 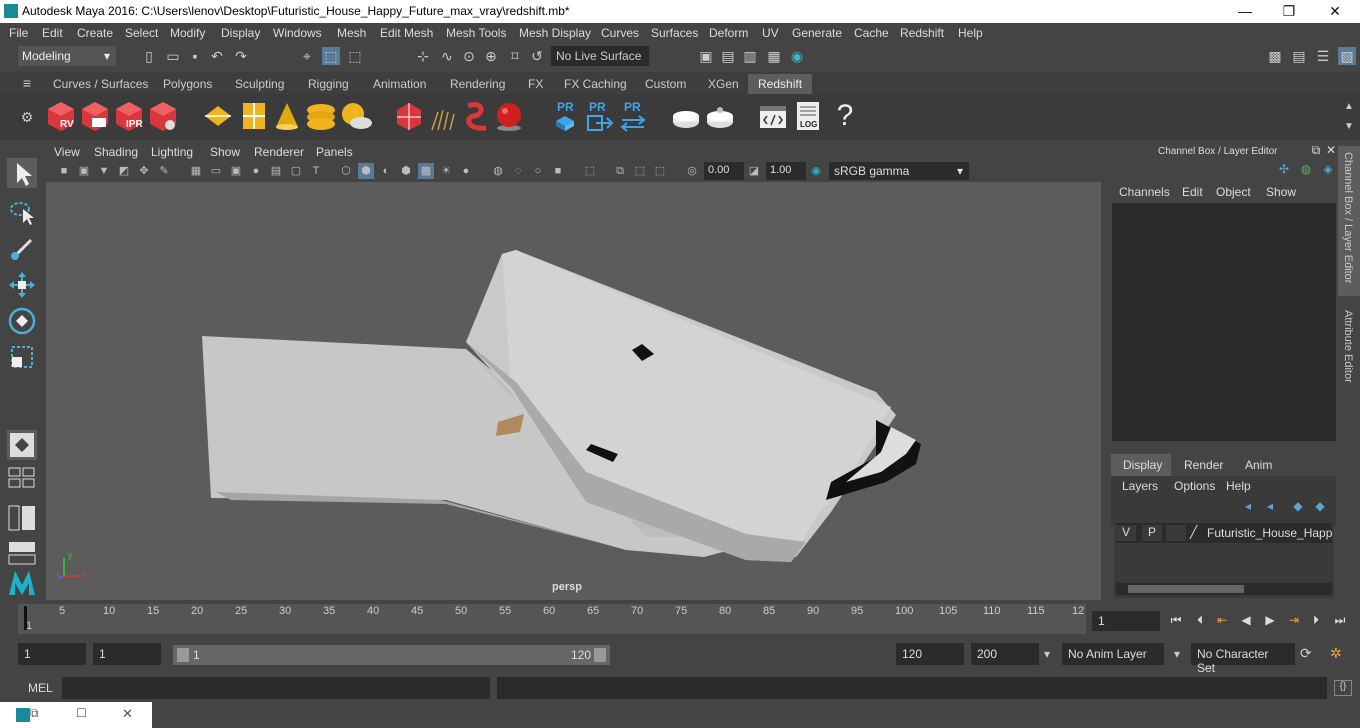 I want to click on step-back-key-icon: ⏴, so click(x=1200, y=622).